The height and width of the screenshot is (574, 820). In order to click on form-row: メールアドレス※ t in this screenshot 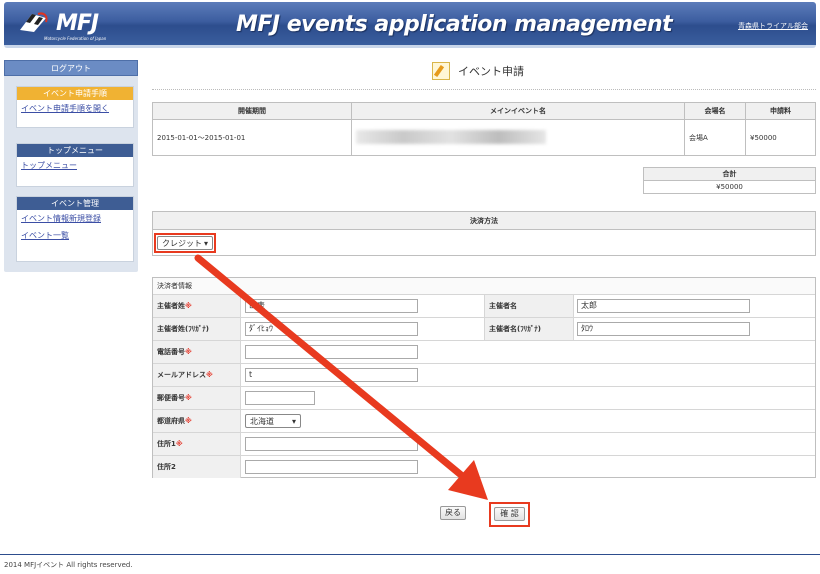, I will do `click(484, 374)`.